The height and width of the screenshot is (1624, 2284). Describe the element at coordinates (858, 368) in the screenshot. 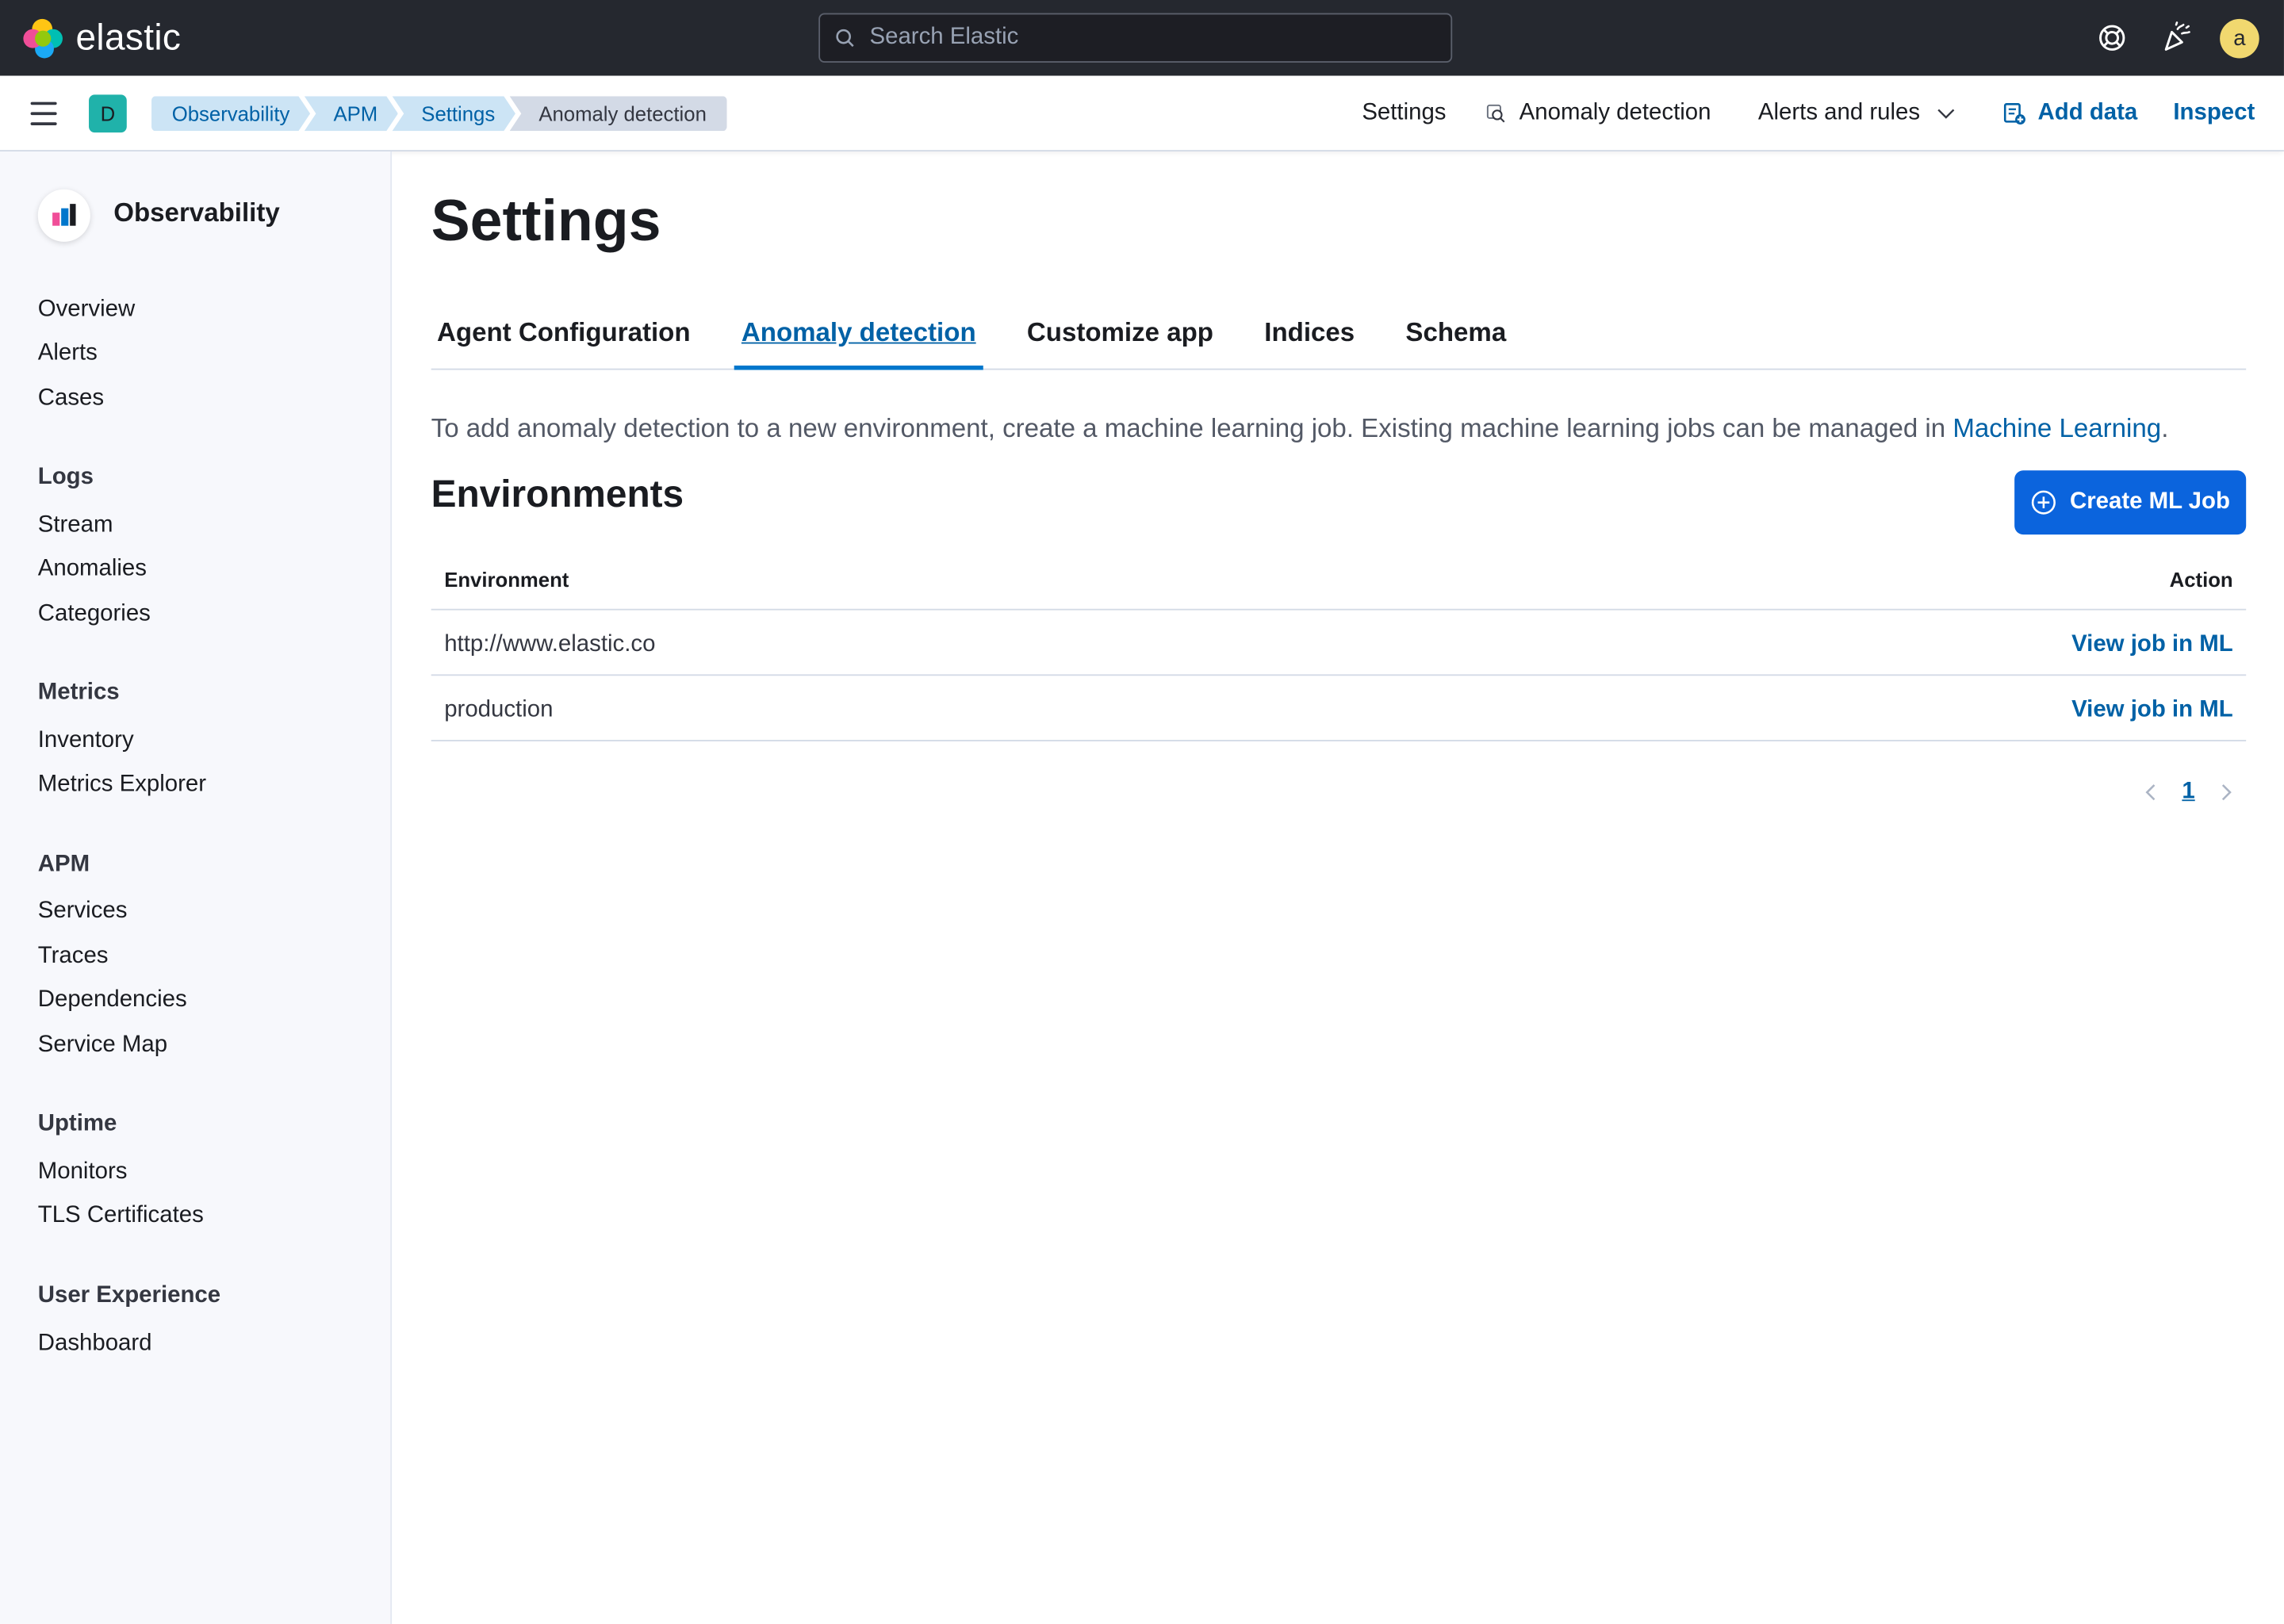

I see `active-tab-indicator` at that location.